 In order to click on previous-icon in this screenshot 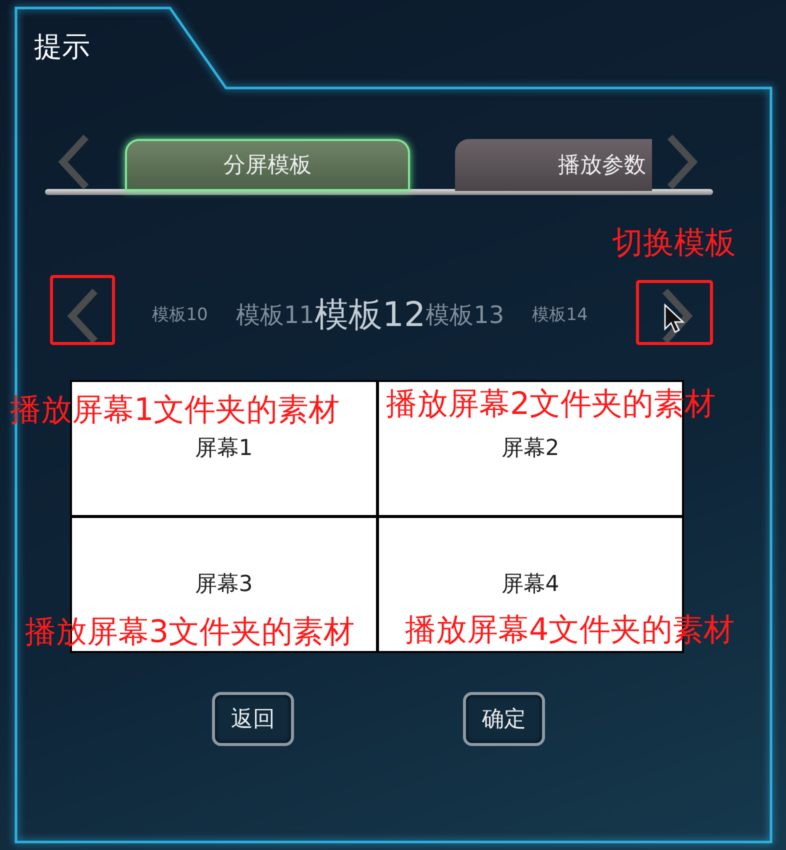, I will do `click(74, 162)`.